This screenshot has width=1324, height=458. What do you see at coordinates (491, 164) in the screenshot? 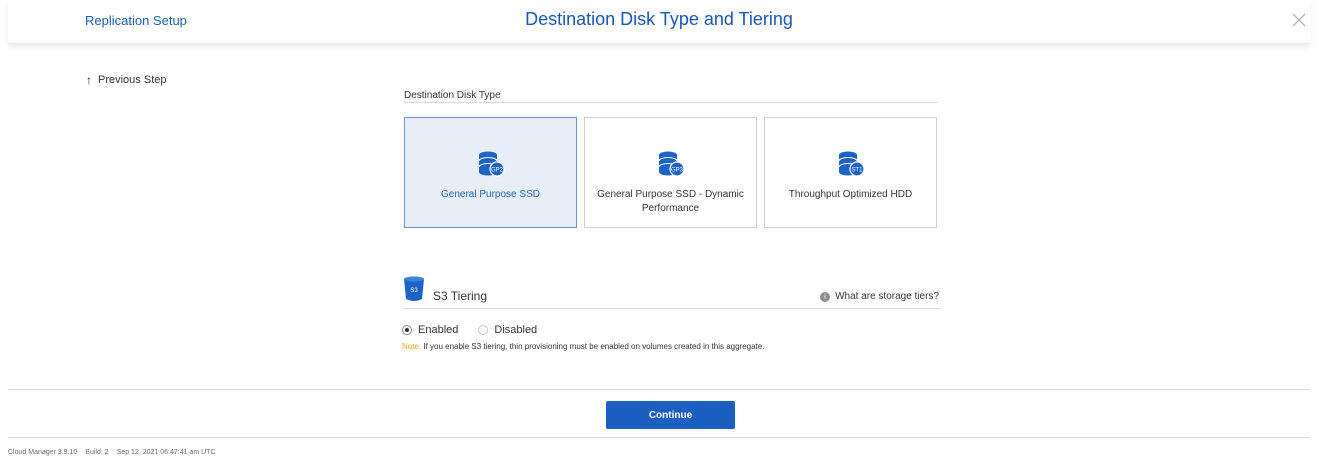
I see `disk-gp2-icon: GP2` at bounding box center [491, 164].